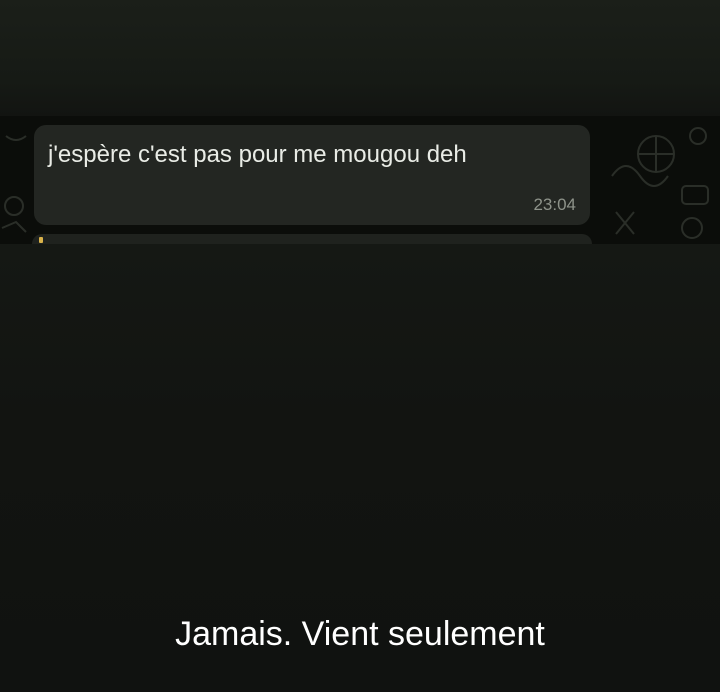  I want to click on caption-text: Jamais. Vient seulement, so click(360, 634).